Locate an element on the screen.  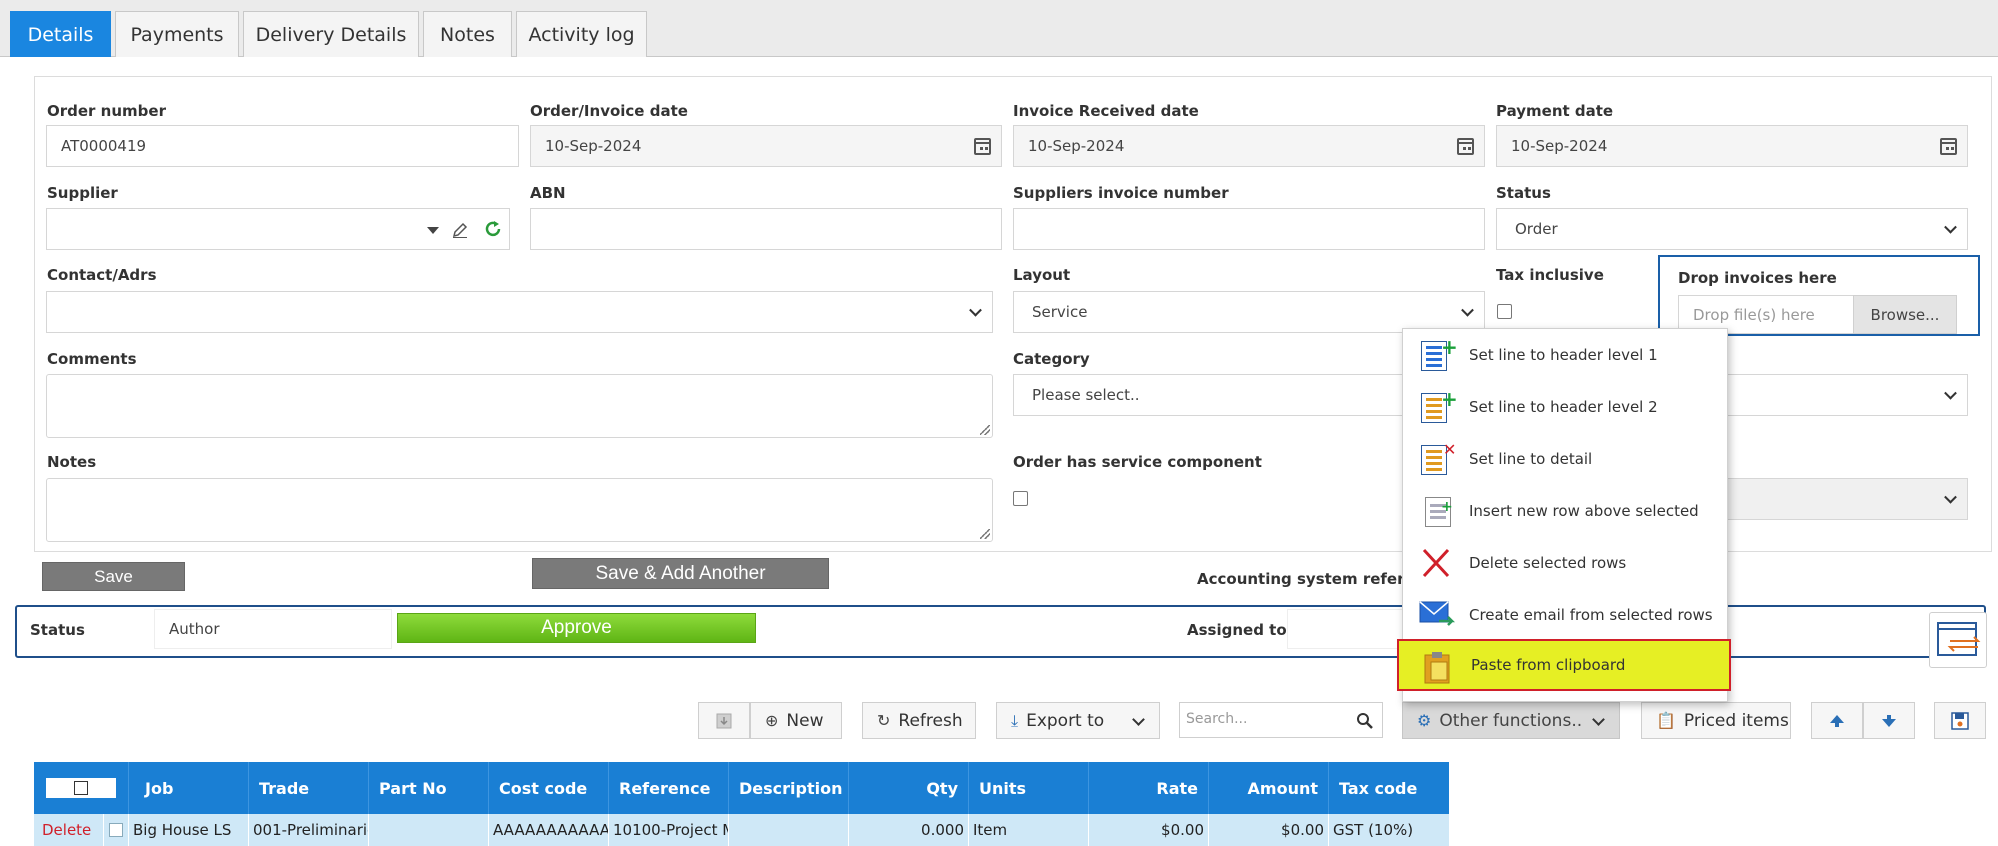
layout-value: Service is located at coordinates (1060, 312).